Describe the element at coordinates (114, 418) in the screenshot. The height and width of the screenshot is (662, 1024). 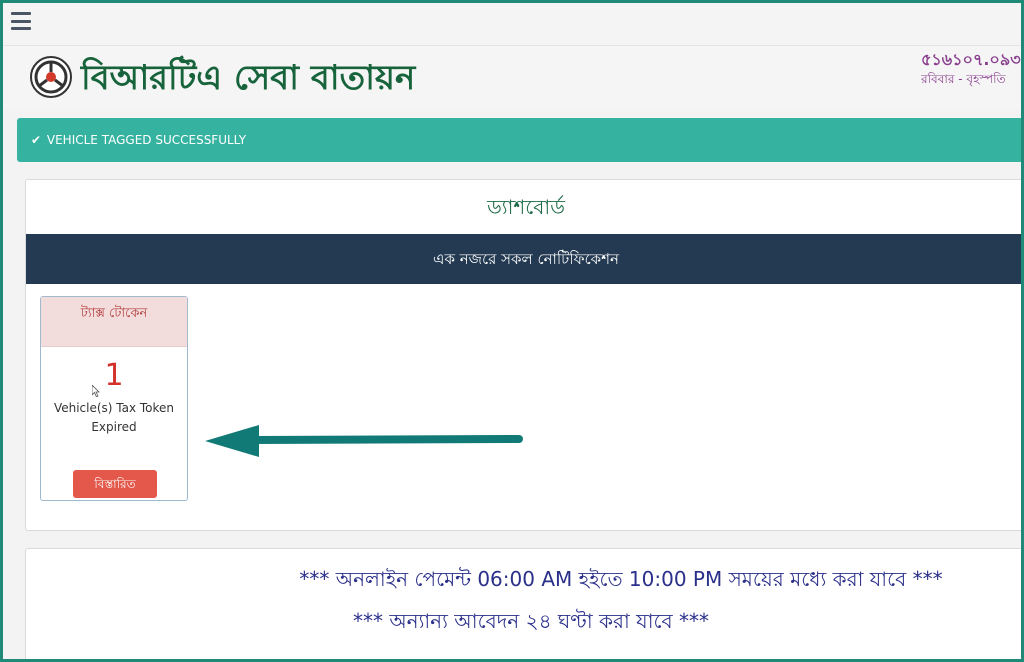
I see `tax-token-description: Vehicle(s) Tax Token Expired` at that location.